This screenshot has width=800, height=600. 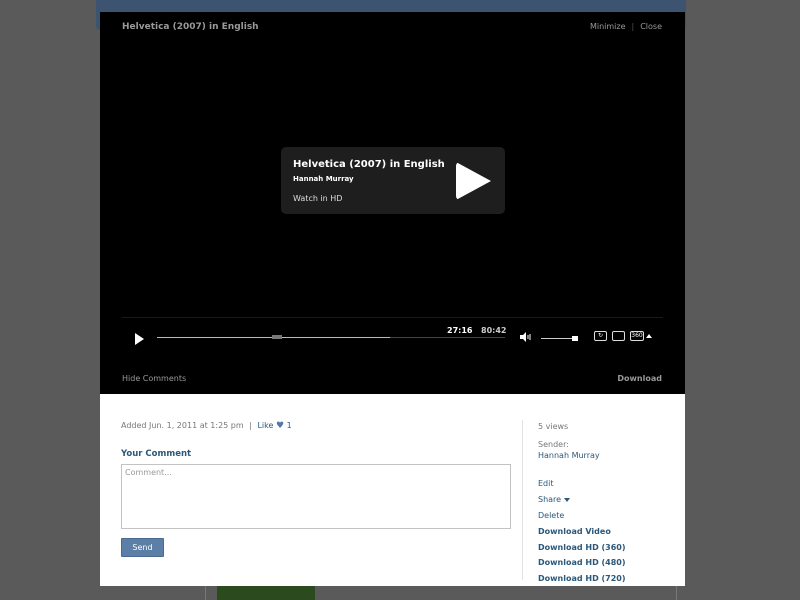 What do you see at coordinates (649, 336) in the screenshot?
I see `quality-menu-caret-icon` at bounding box center [649, 336].